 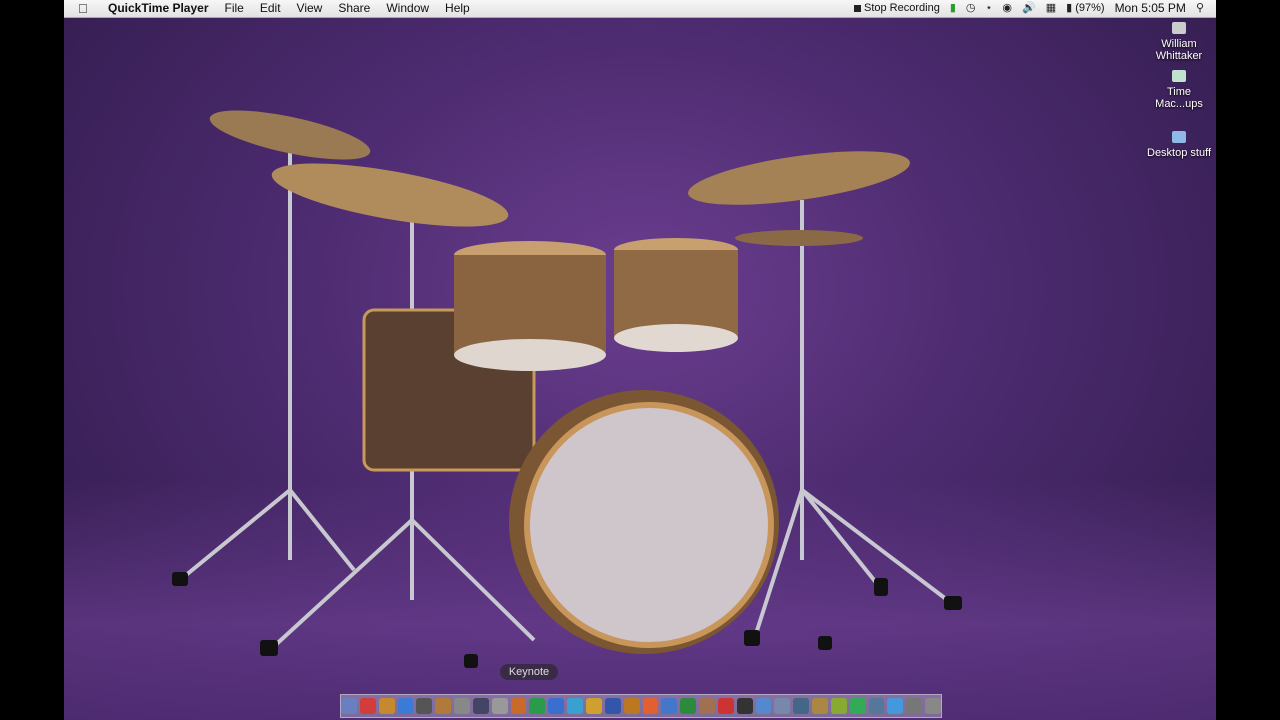 I want to click on desktop-icon-label: William Whittaker, so click(x=1179, y=50).